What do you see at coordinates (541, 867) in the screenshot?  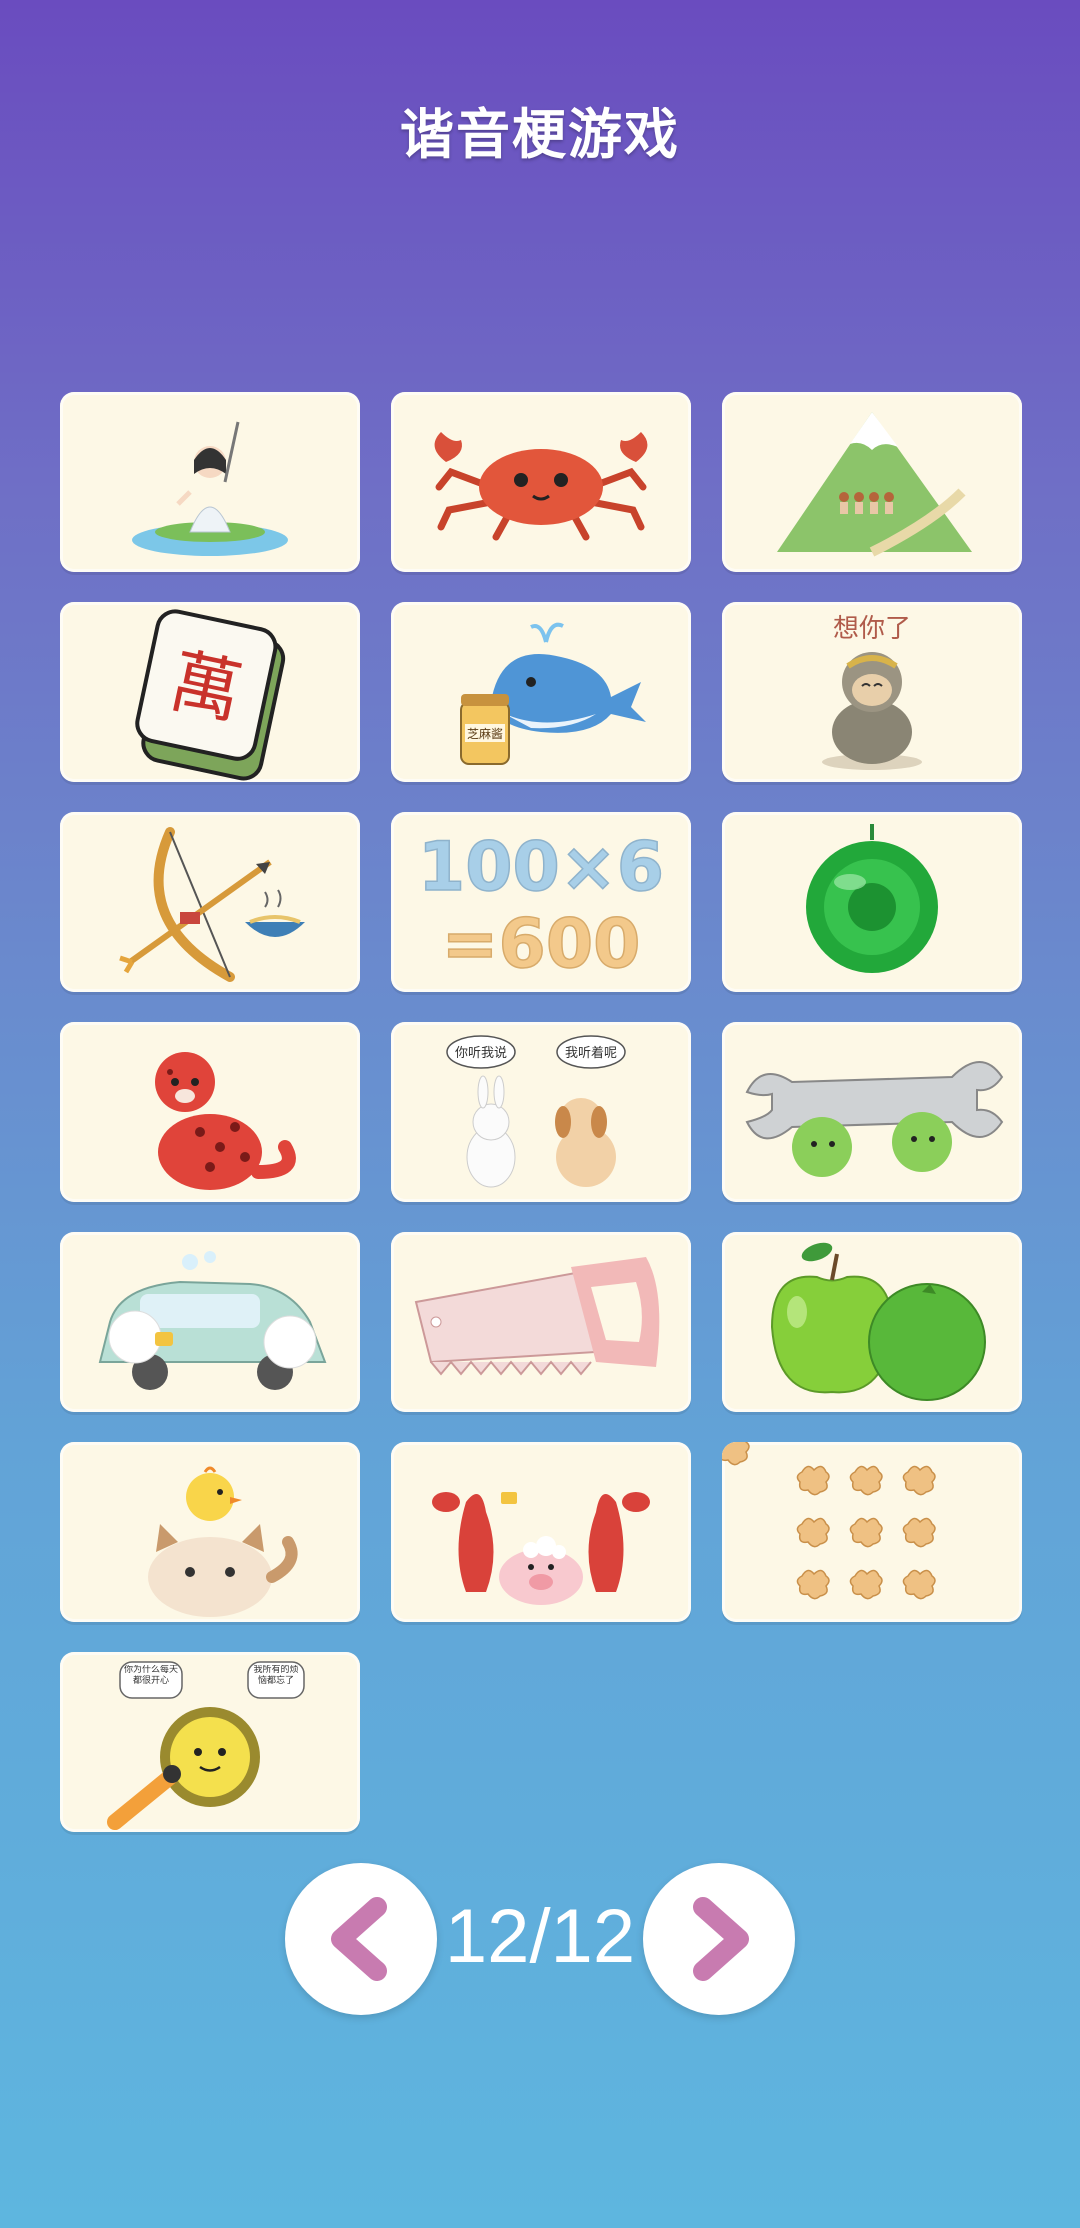 I see `equation-line-1: 100×6` at bounding box center [541, 867].